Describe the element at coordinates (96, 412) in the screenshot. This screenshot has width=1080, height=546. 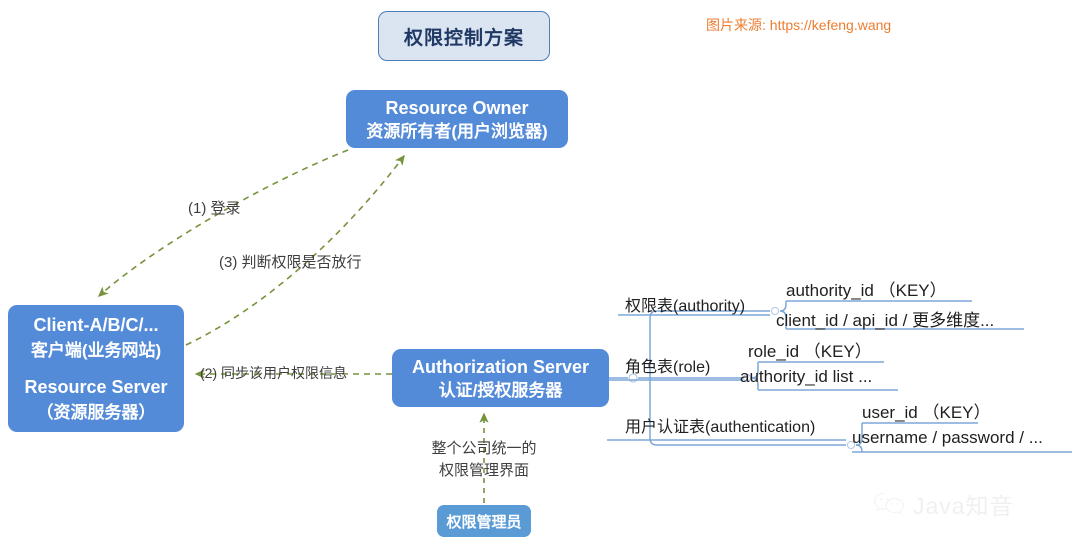
I see `resource-server-title-cn: （资源服务器）` at that location.